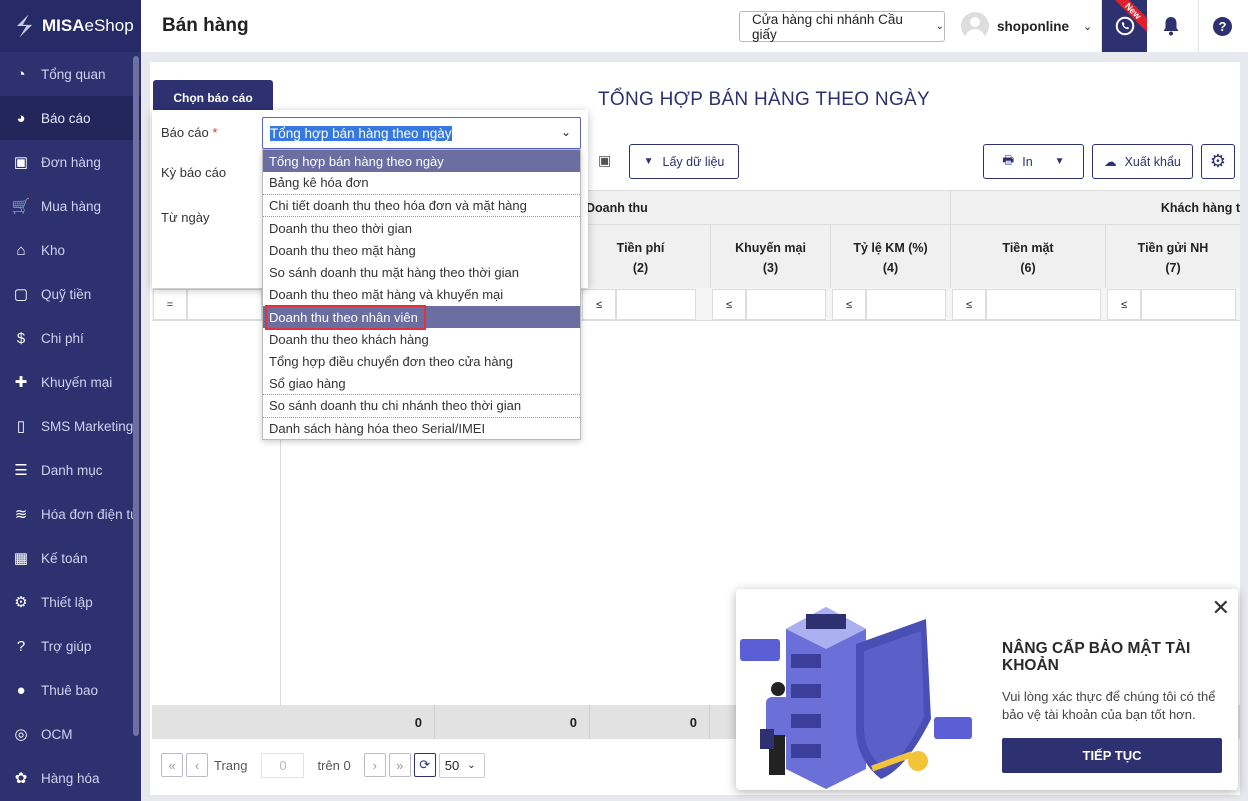  Describe the element at coordinates (827, 26) in the screenshot. I see `store-name: Cửa hàng chi nhánh Cầu giấy` at that location.